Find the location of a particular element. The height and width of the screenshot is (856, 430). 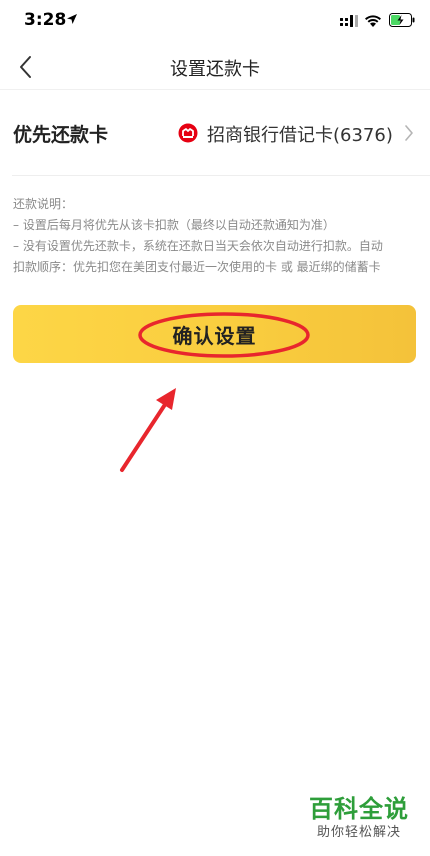

row-divider is located at coordinates (221, 175).